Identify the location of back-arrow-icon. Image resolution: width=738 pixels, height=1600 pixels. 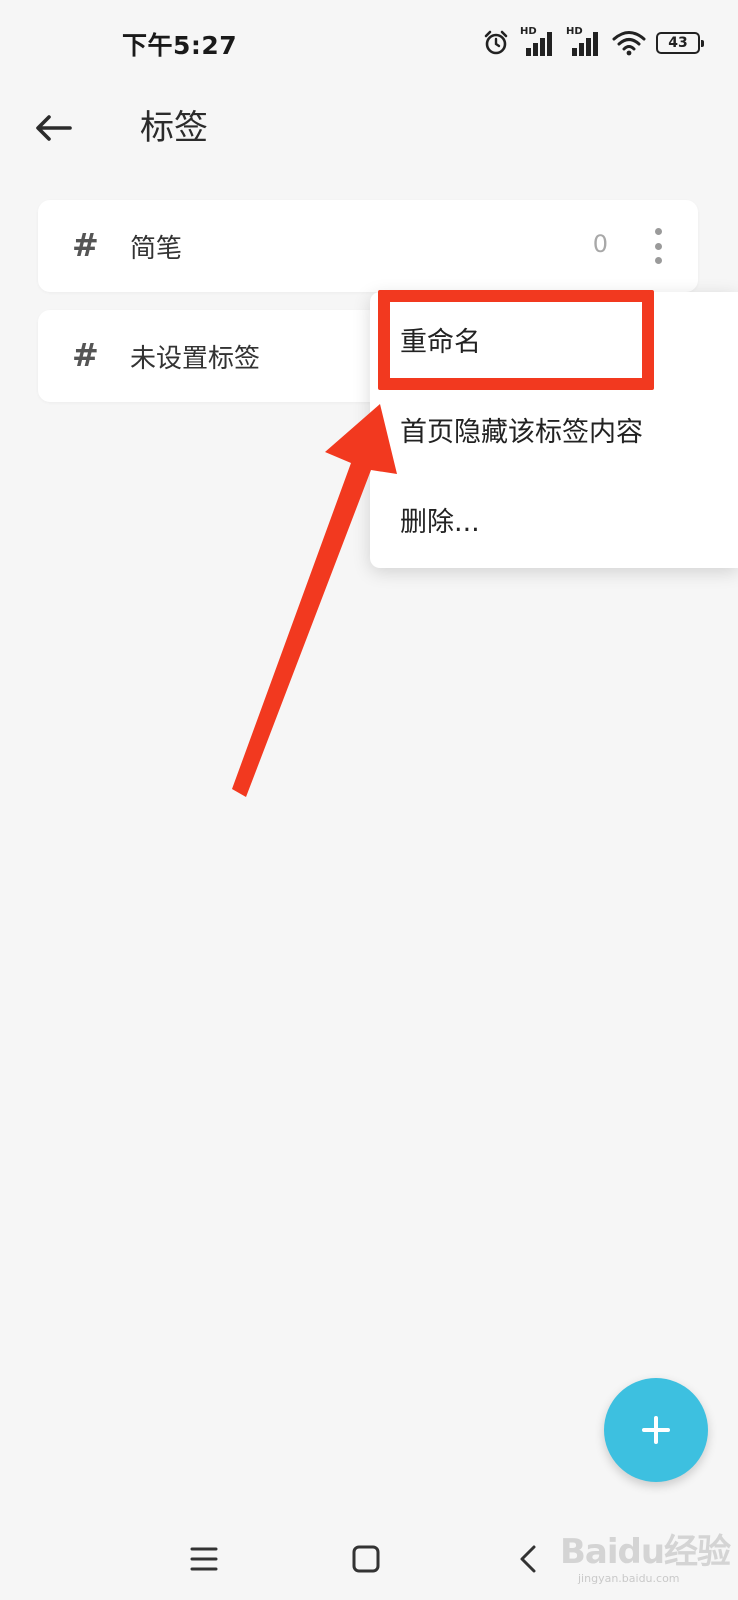
(54, 128).